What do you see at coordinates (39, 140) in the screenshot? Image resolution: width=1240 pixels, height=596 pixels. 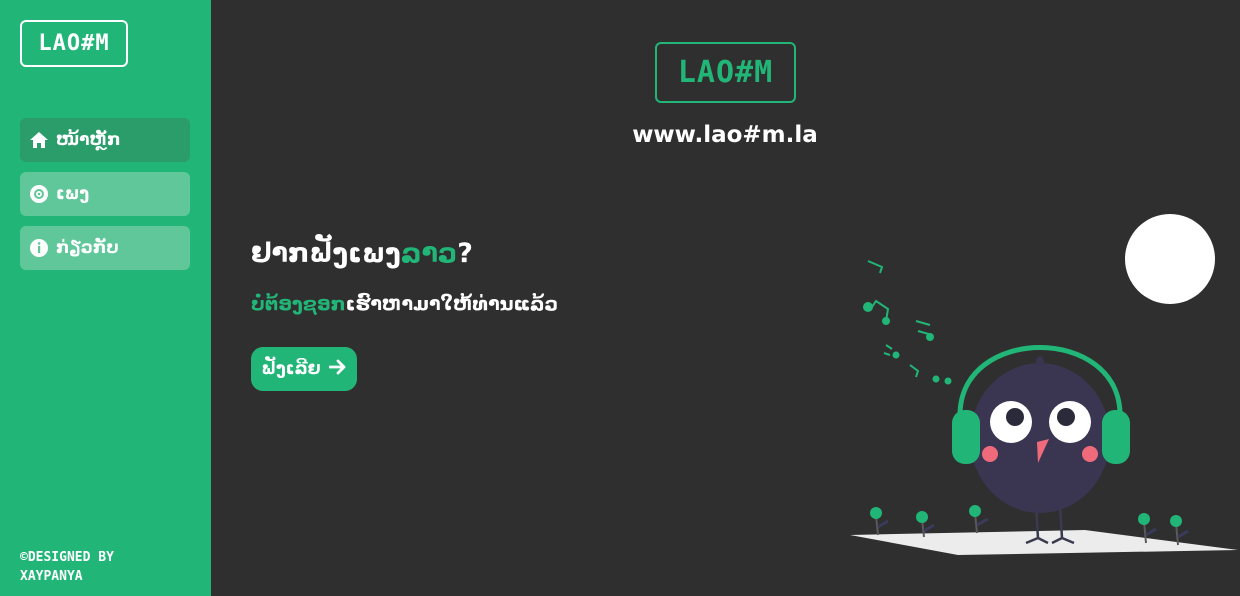 I see `home-icon` at bounding box center [39, 140].